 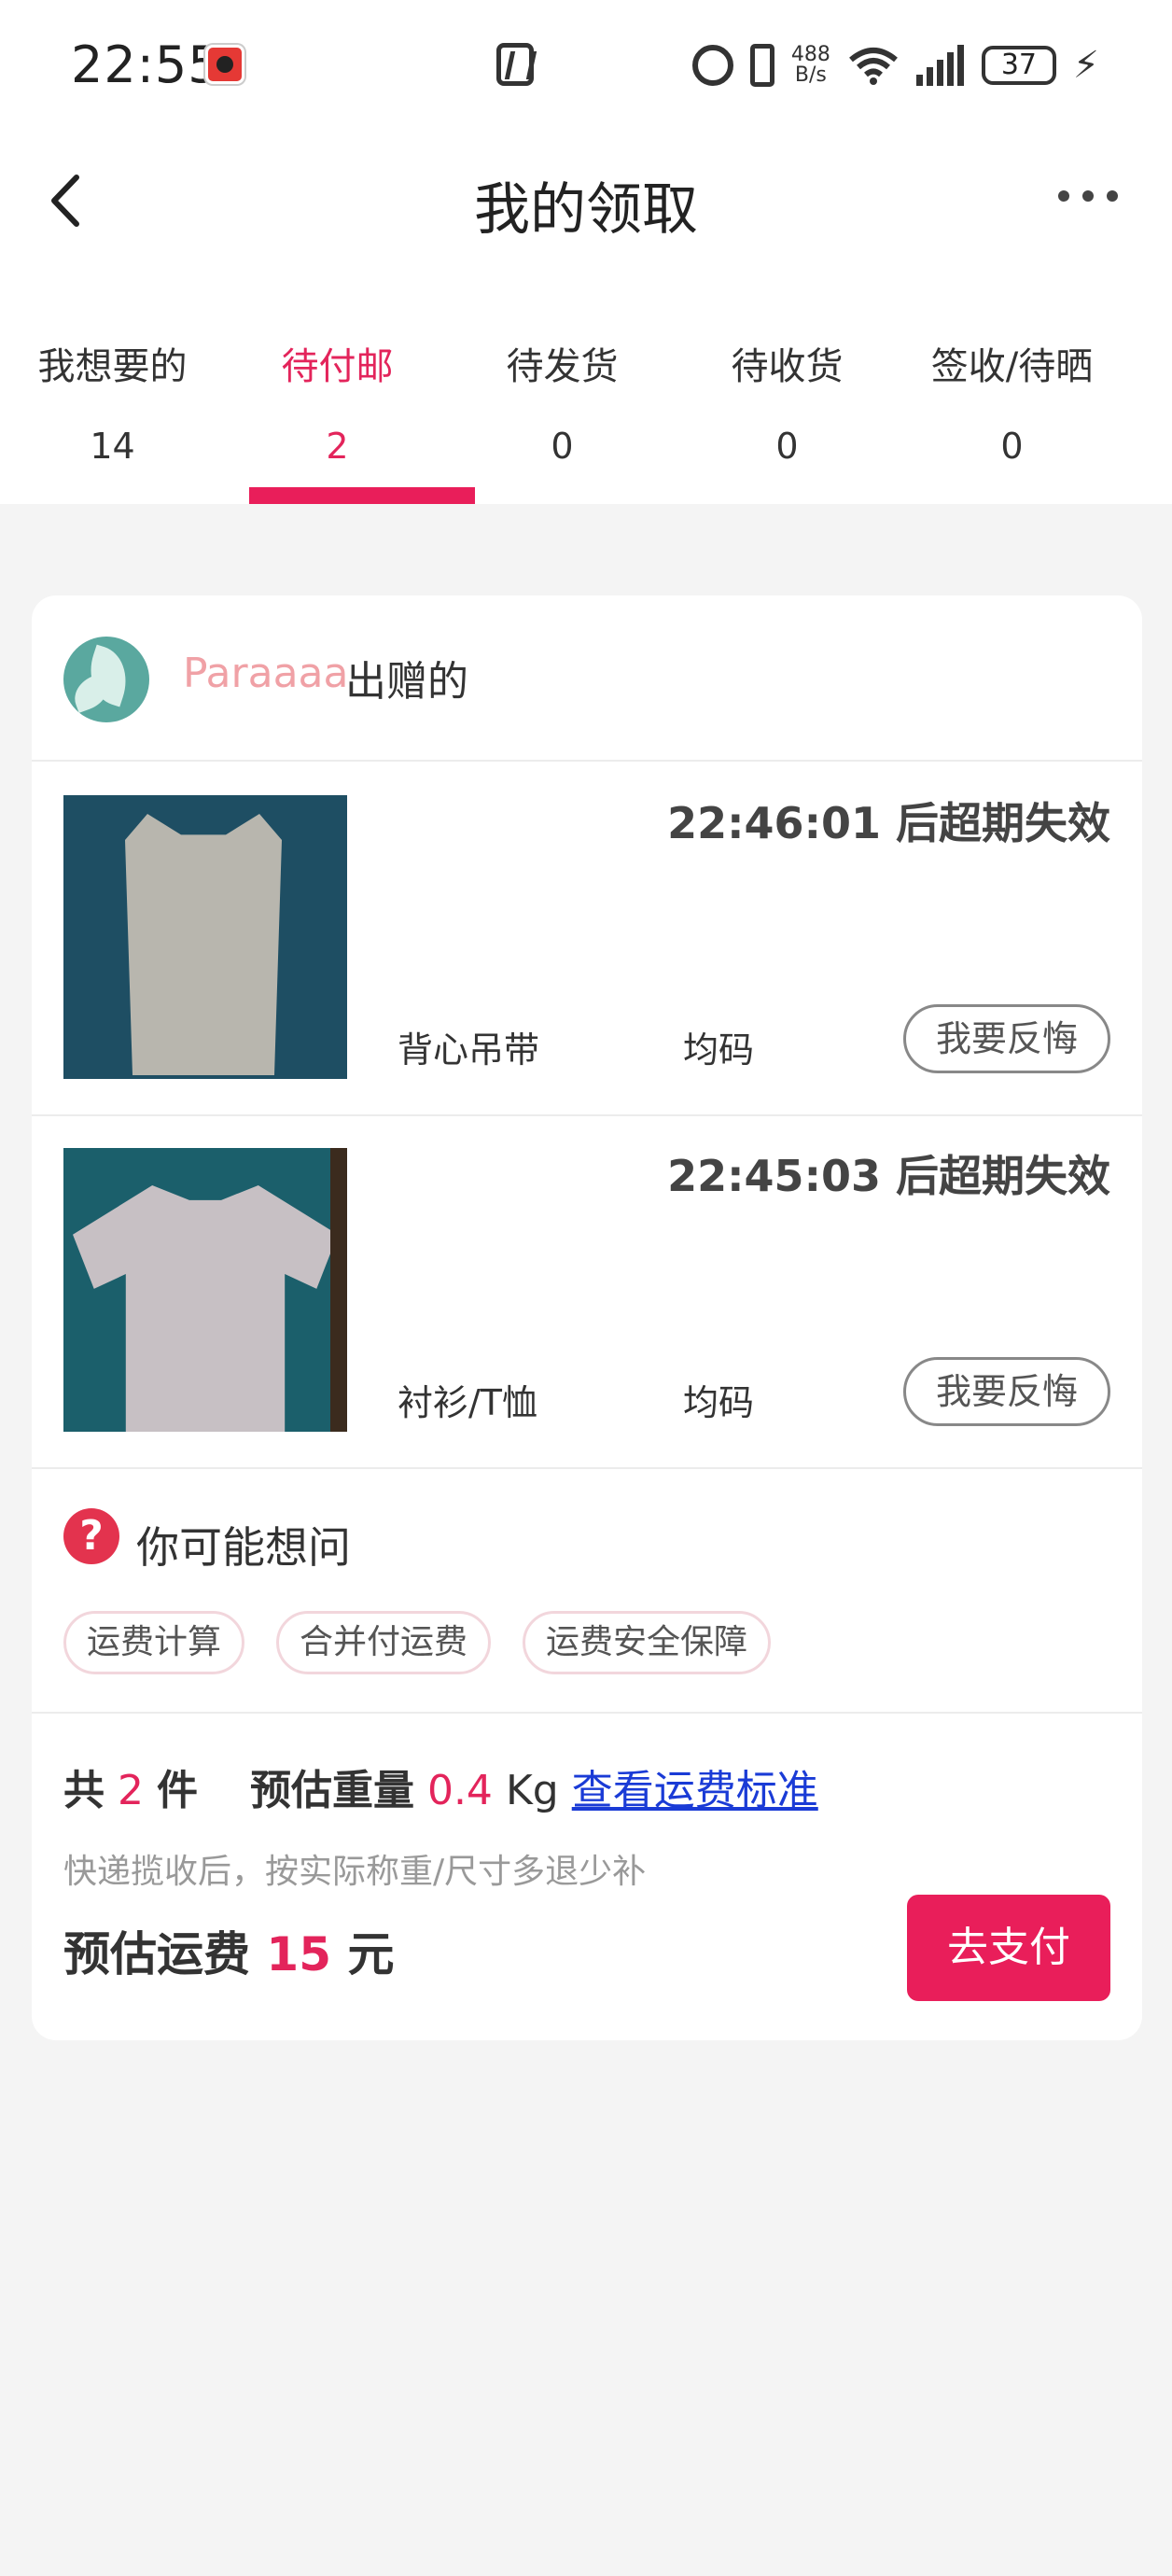 What do you see at coordinates (810, 65) in the screenshot?
I see `net-speed: 488 B/s` at bounding box center [810, 65].